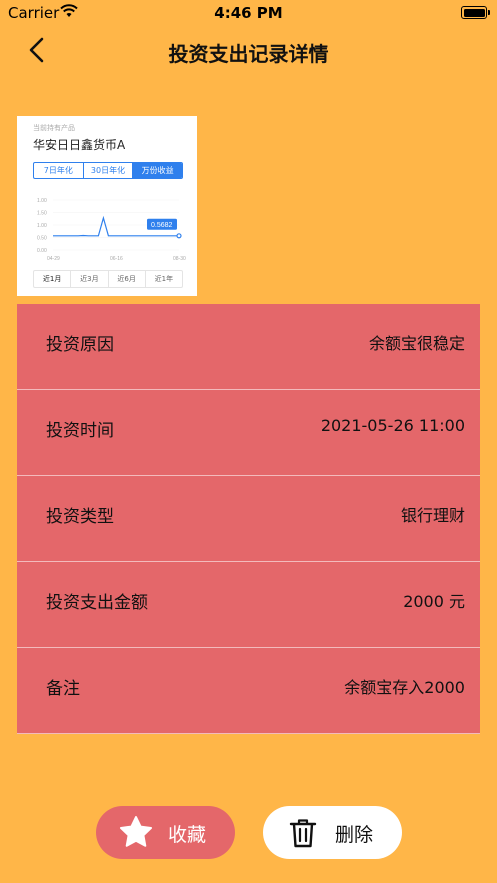  I want to click on y-tick-label: 0.50, so click(42, 239).